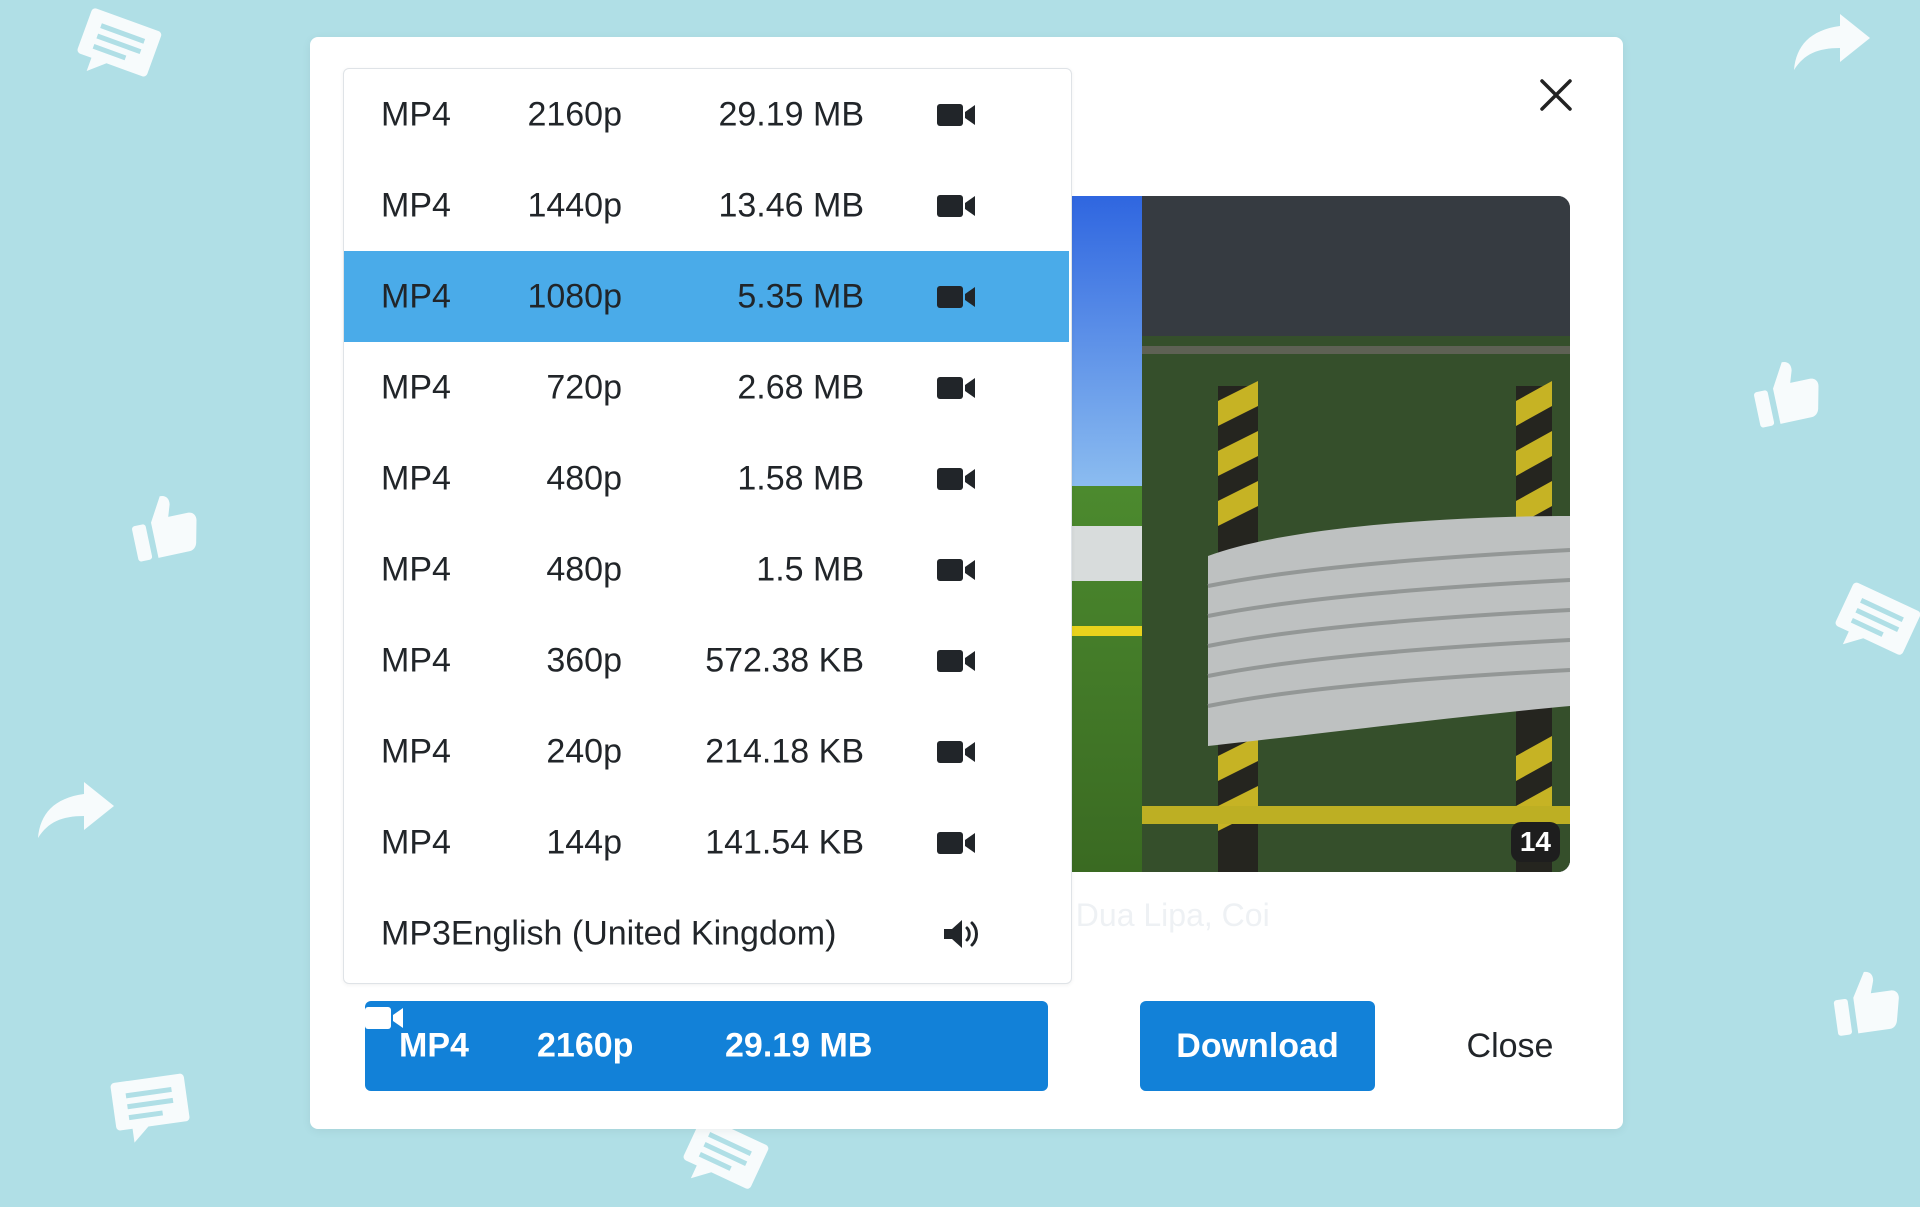 This screenshot has height=1207, width=1920. Describe the element at coordinates (810, 569) in the screenshot. I see `option-size: 1.5 MB` at that location.